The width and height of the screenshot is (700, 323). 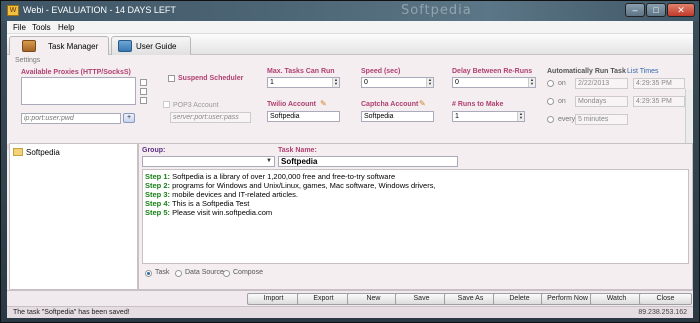 What do you see at coordinates (269, 161) in the screenshot?
I see `chevron-down-icon: ▼` at bounding box center [269, 161].